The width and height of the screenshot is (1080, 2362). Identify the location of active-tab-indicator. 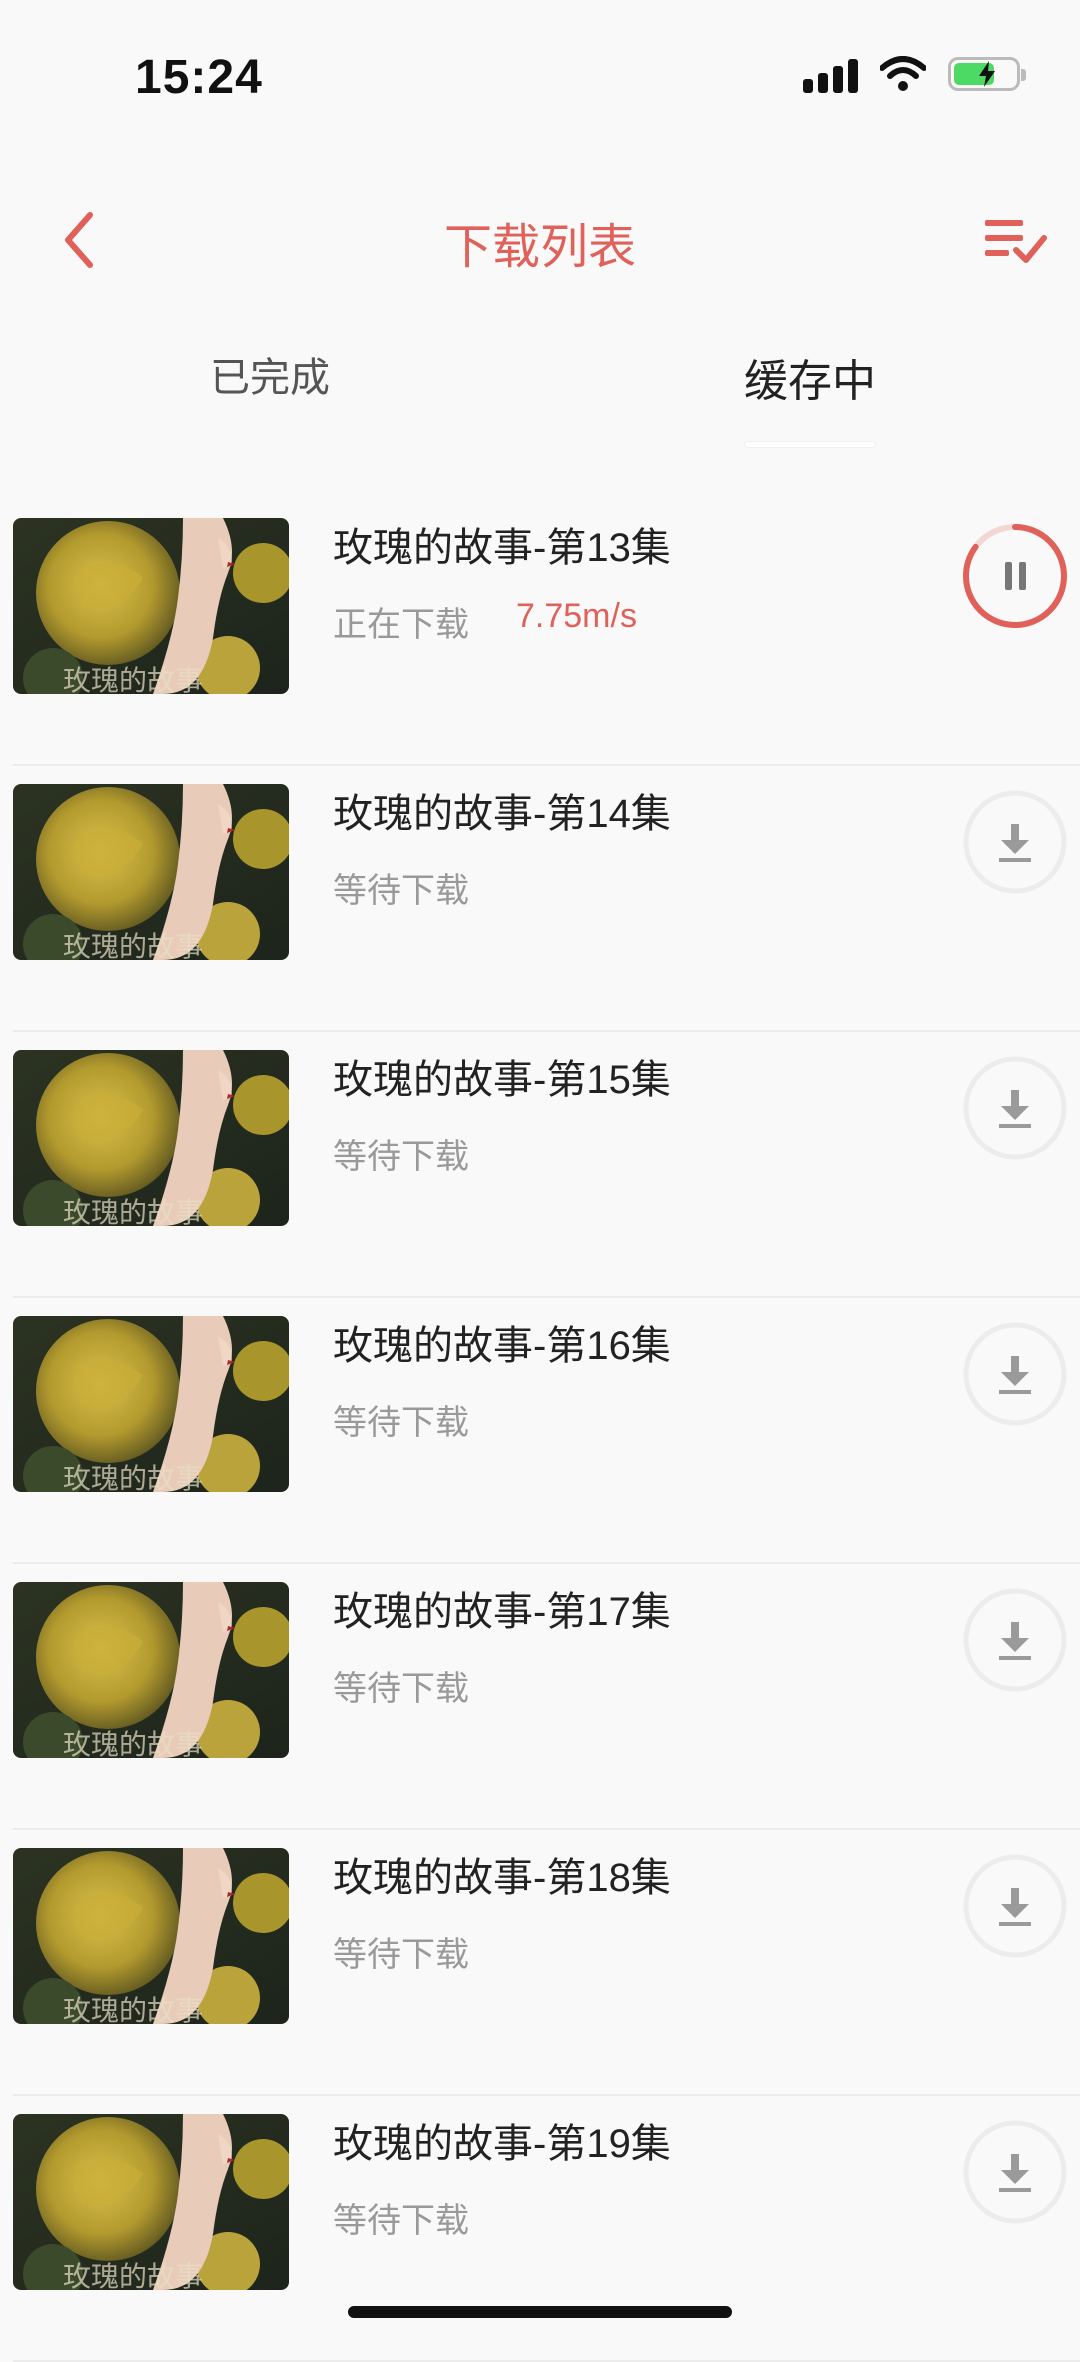
(810, 444).